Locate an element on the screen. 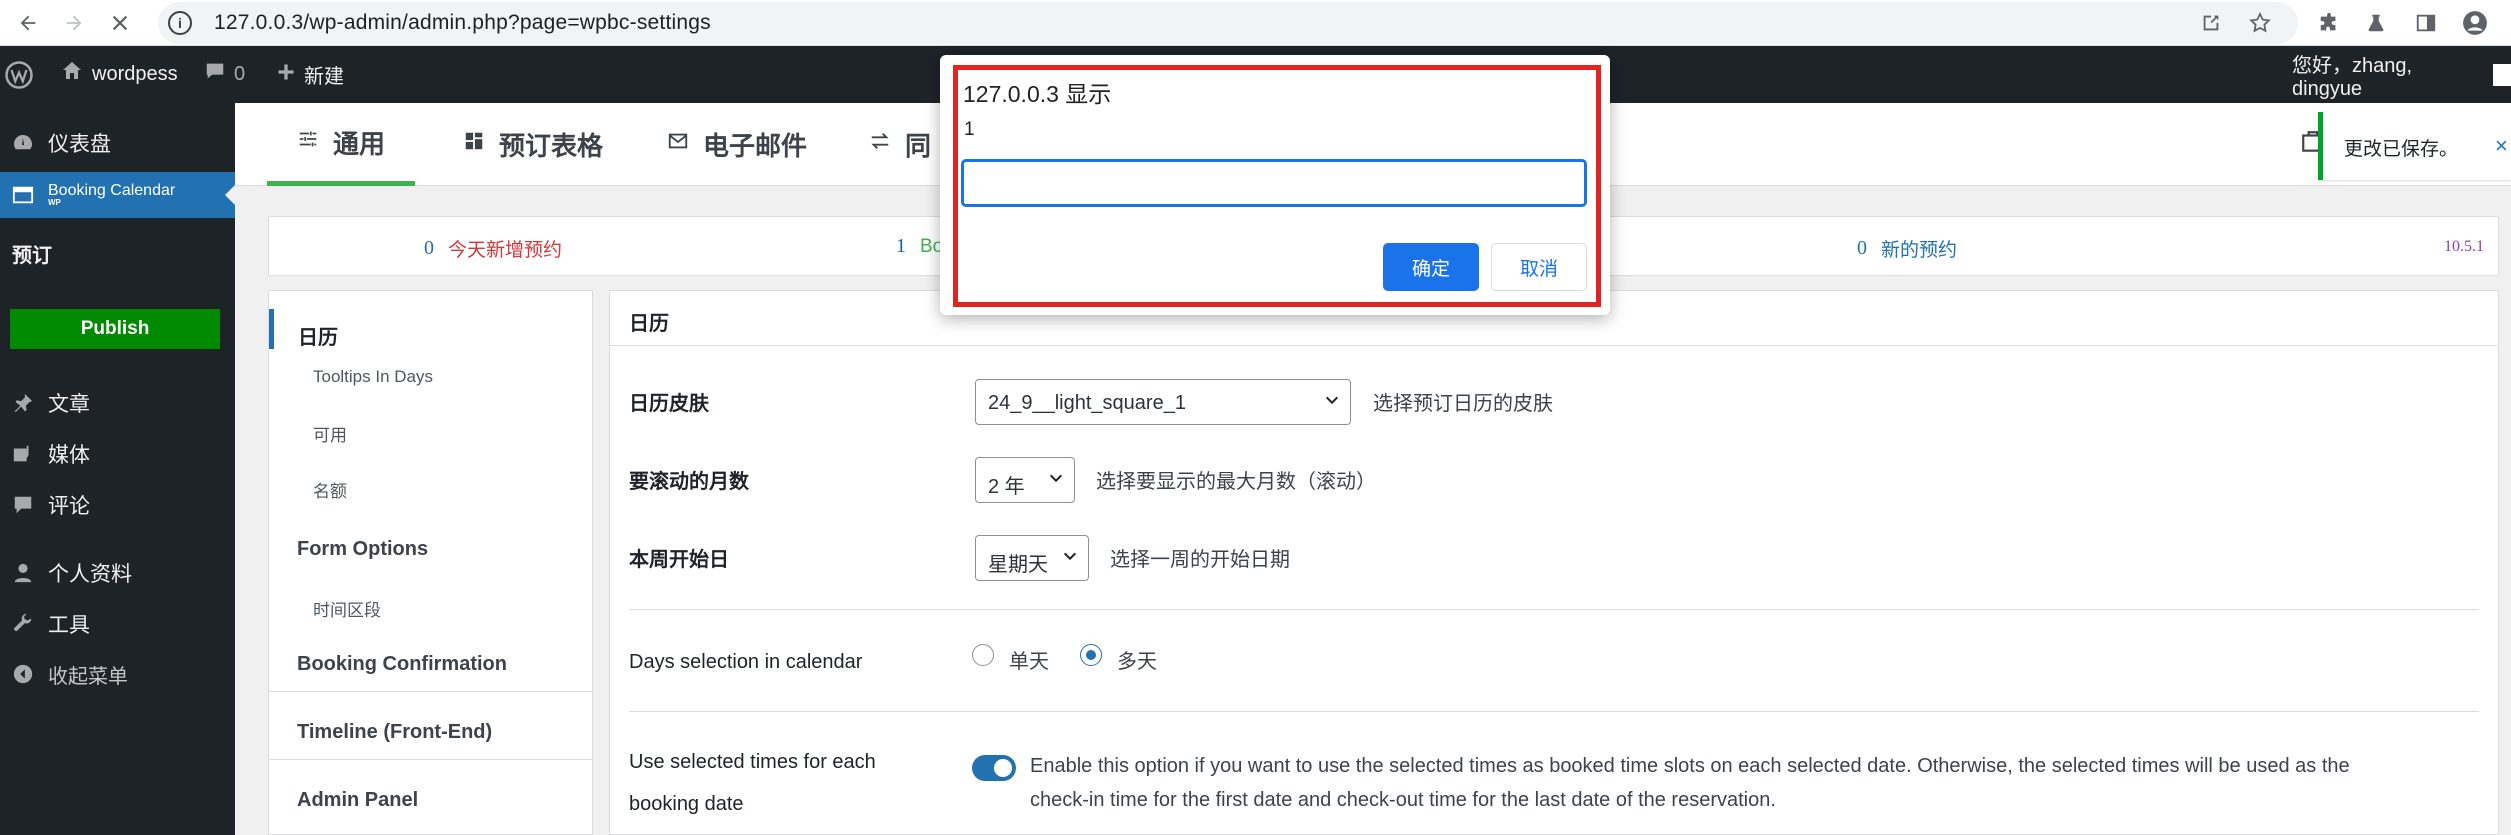  wordpress-logo-icon is located at coordinates (19, 74).